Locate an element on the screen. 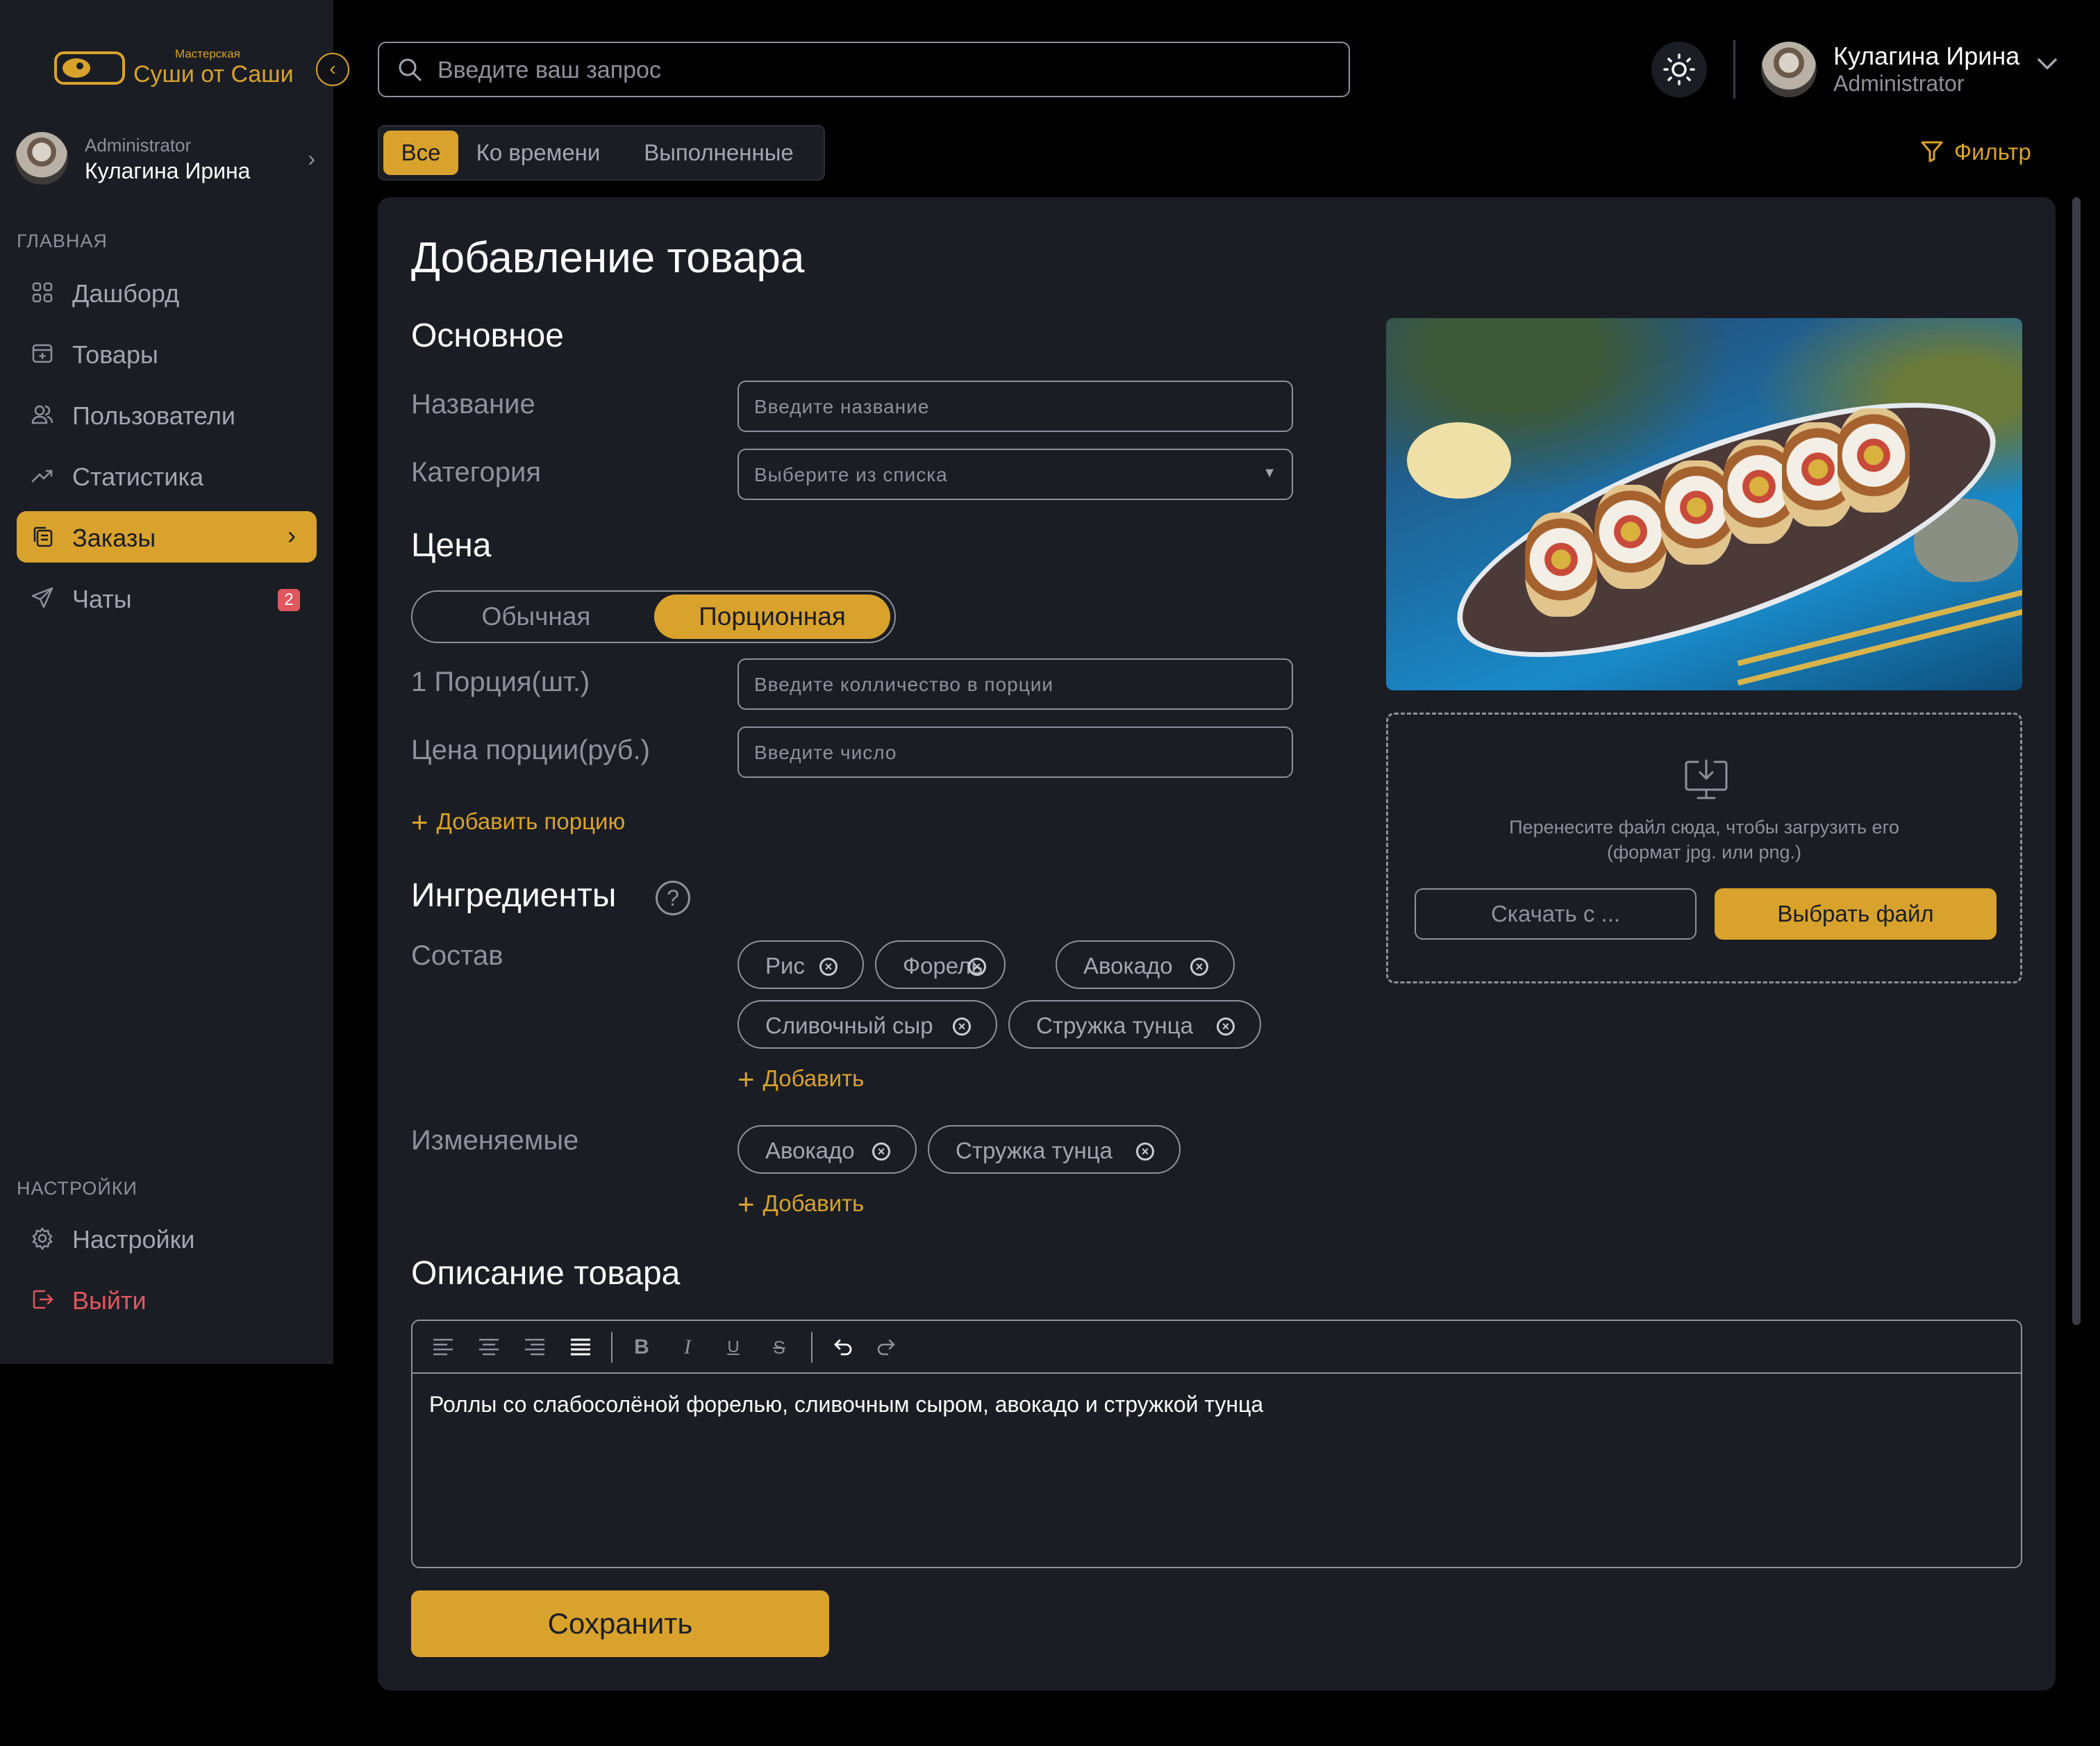 The height and width of the screenshot is (1746, 2100). collapse-sidebar-button: ‹ is located at coordinates (332, 69).